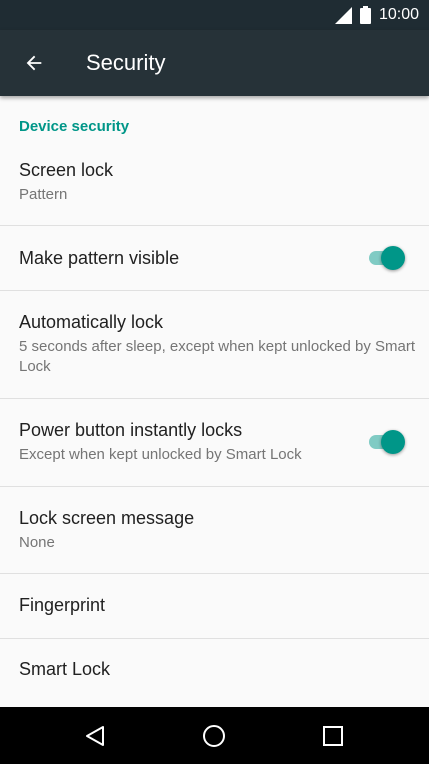 The image size is (429, 764). I want to click on setting-title: Lock screen message, so click(107, 518).